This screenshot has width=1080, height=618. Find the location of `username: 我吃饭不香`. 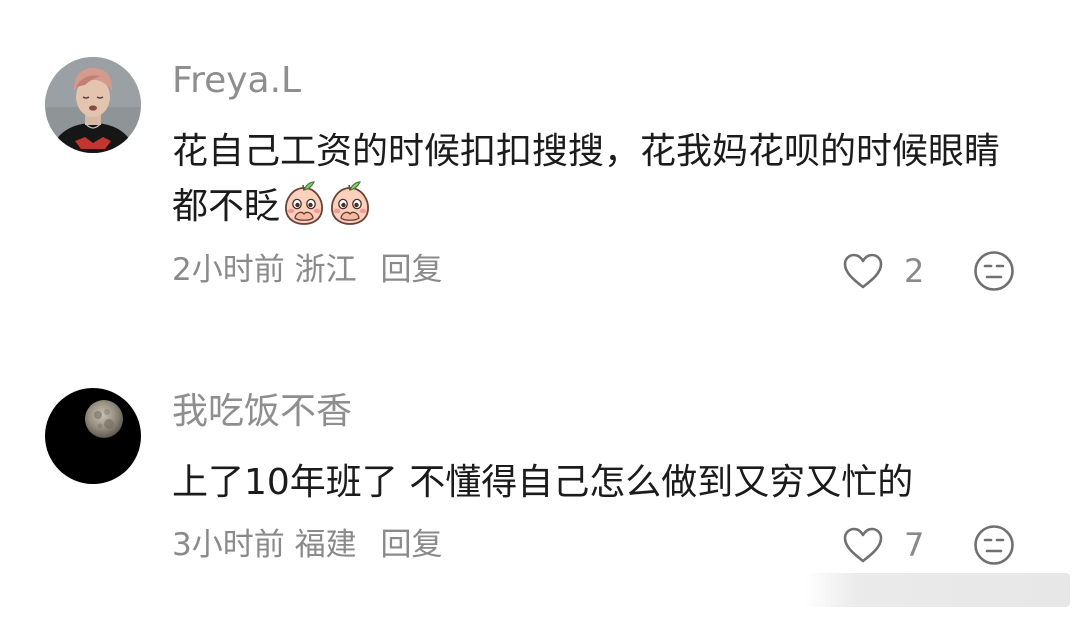

username: 我吃饭不香 is located at coordinates (262, 412).